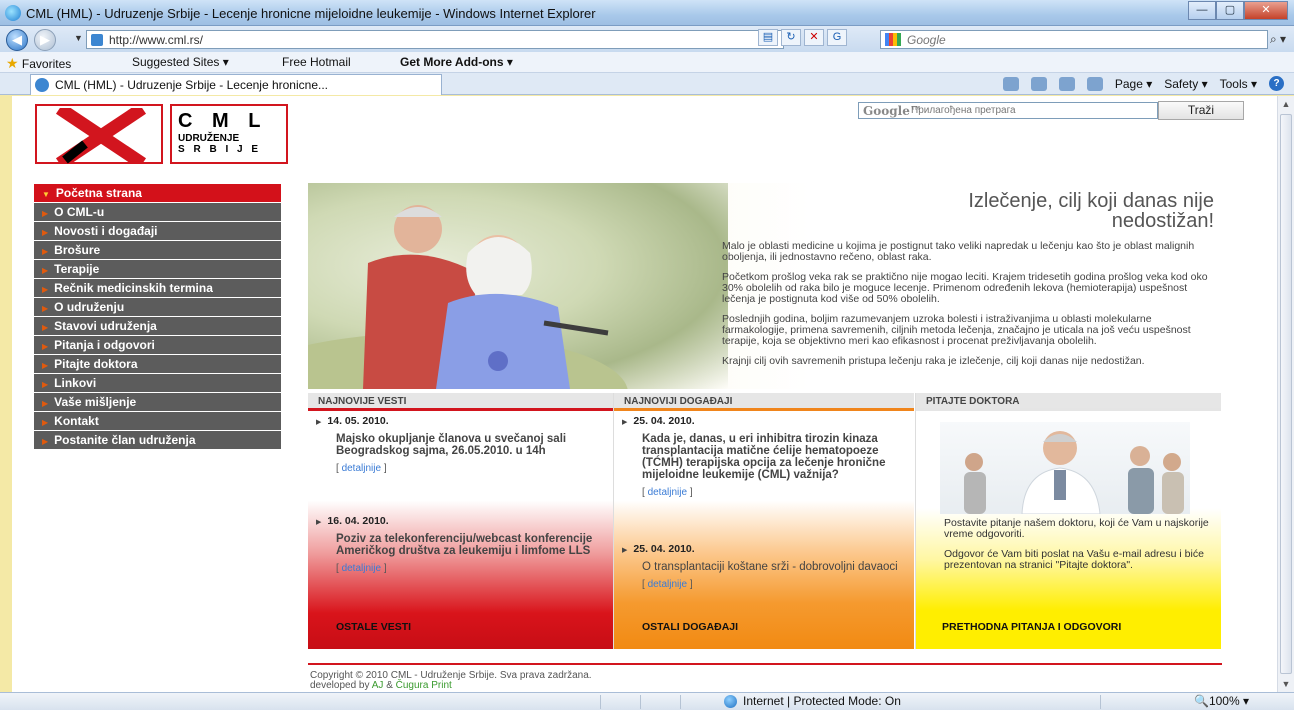 Image resolution: width=1294 pixels, height=710 pixels. Describe the element at coordinates (78, 38) in the screenshot. I see `history-dropdown-icon: ▼` at that location.